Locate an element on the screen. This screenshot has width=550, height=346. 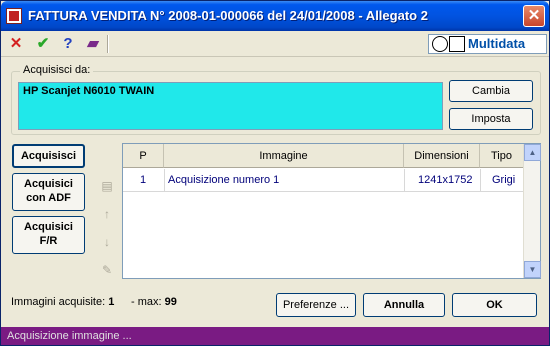
change-button: Cambia is located at coordinates (491, 91).